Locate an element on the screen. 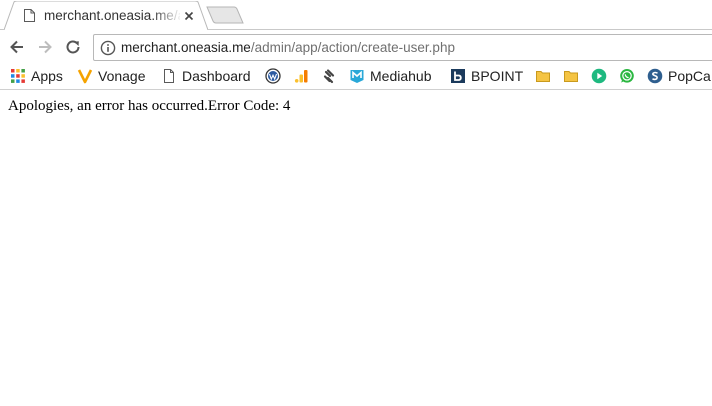  bookmark-bpoint: BPOINT is located at coordinates (486, 76).